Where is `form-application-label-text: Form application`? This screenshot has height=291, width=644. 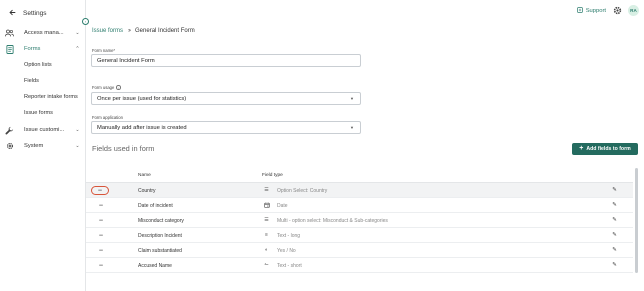 form-application-label-text: Form application is located at coordinates (107, 117).